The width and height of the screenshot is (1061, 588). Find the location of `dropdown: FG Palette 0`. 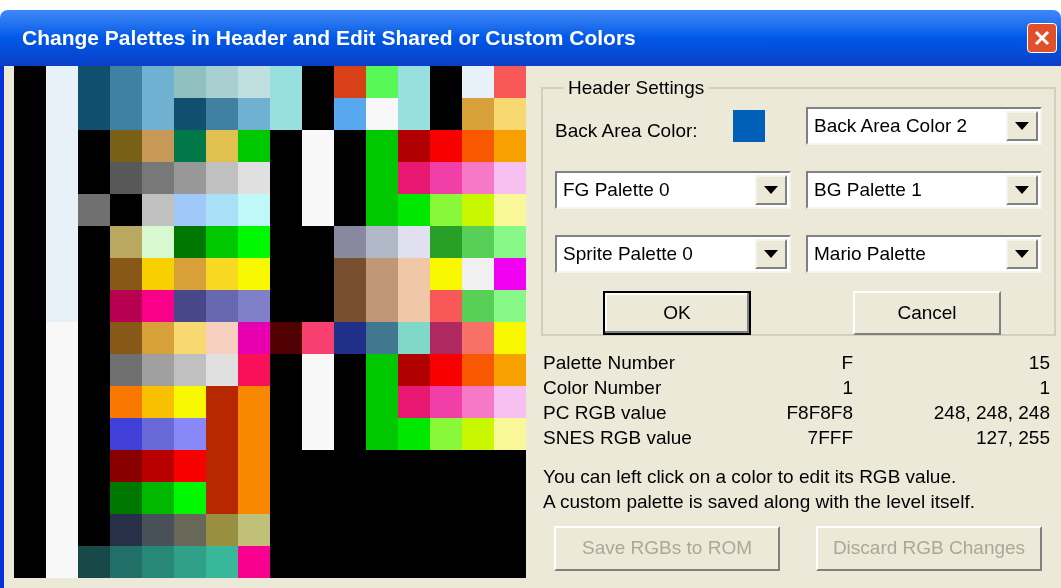

dropdown: FG Palette 0 is located at coordinates (673, 190).